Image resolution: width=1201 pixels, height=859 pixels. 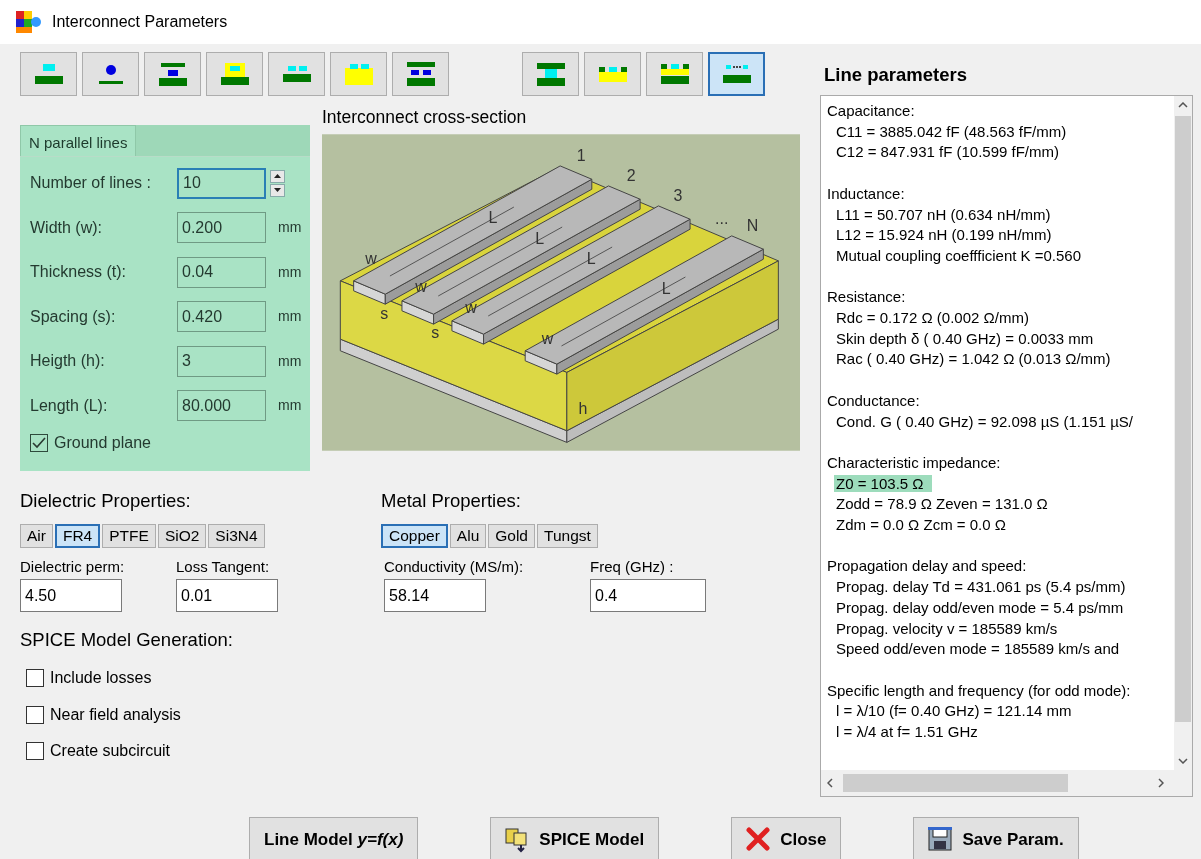 I want to click on result-line: l = λ/10 (f= 0.40 GHz) = 121.14 mm, so click(x=954, y=711).